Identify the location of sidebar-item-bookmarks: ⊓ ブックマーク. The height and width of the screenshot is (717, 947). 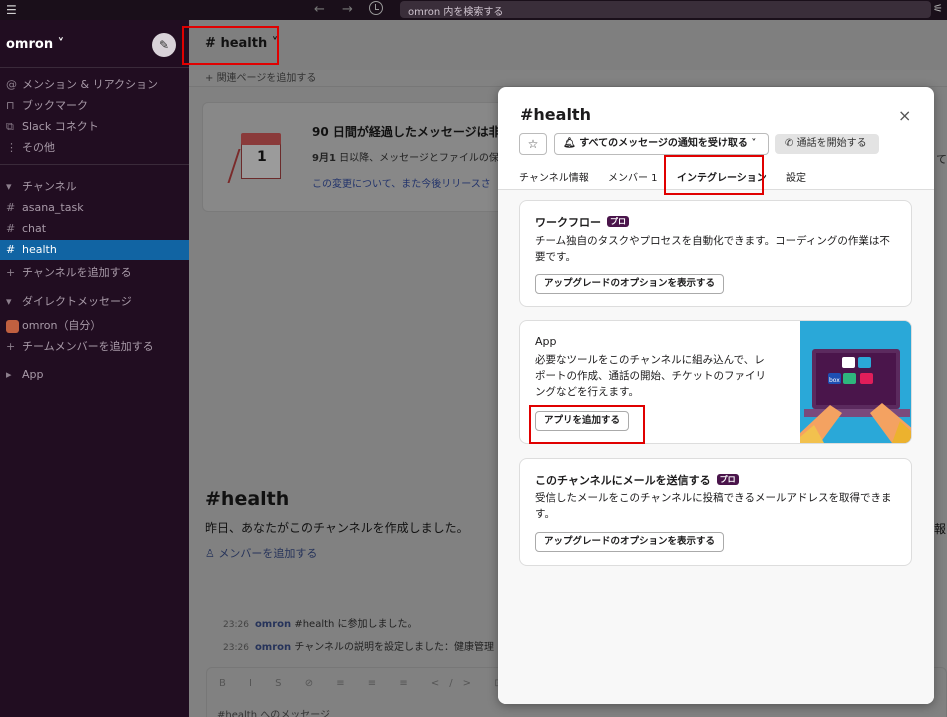
(47, 105).